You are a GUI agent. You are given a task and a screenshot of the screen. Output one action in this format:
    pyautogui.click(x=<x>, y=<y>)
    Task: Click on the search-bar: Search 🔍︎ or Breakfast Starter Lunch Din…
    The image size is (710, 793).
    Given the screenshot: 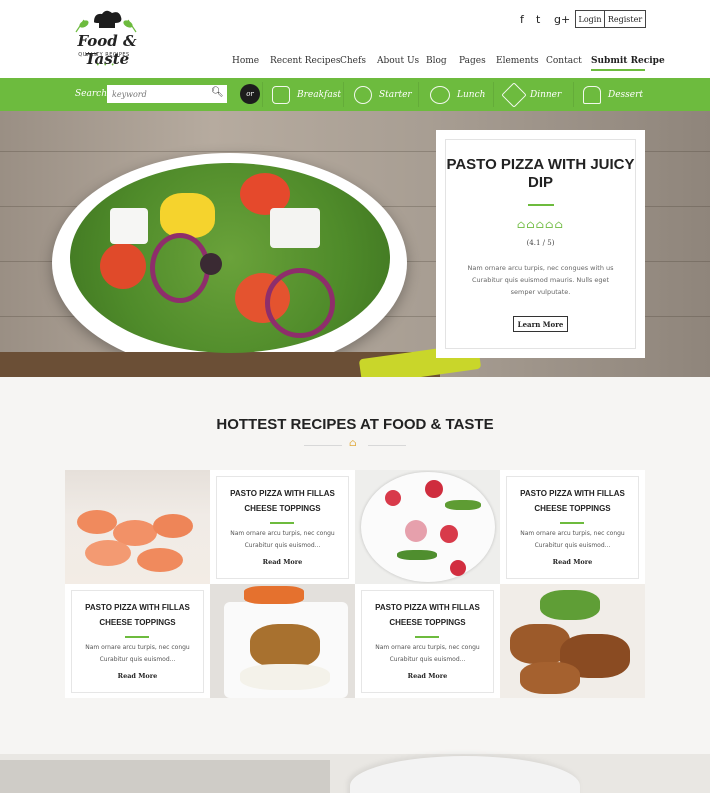 What is the action you would take?
    pyautogui.click(x=355, y=94)
    